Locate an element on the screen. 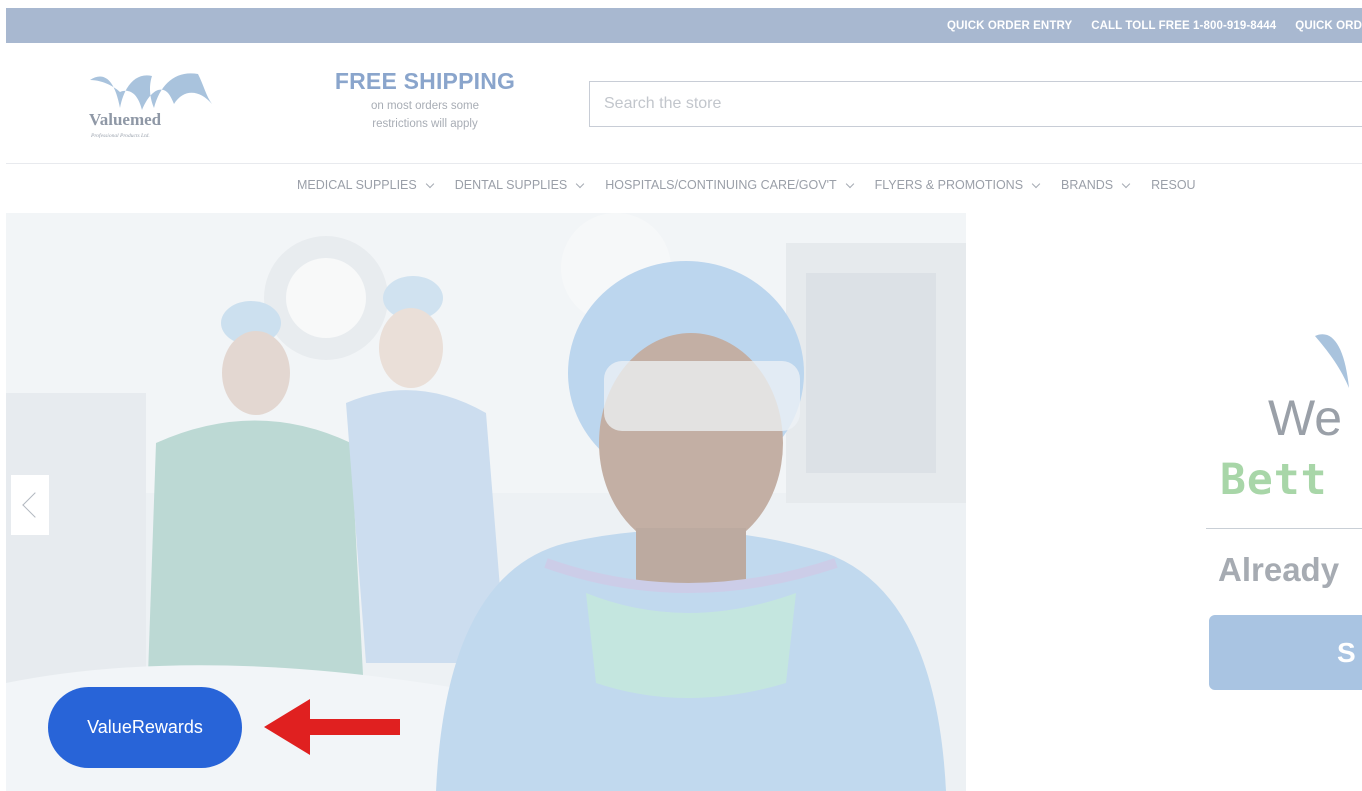  site-logo: Valuemed Professional Products Ltd. is located at coordinates (150, 106).